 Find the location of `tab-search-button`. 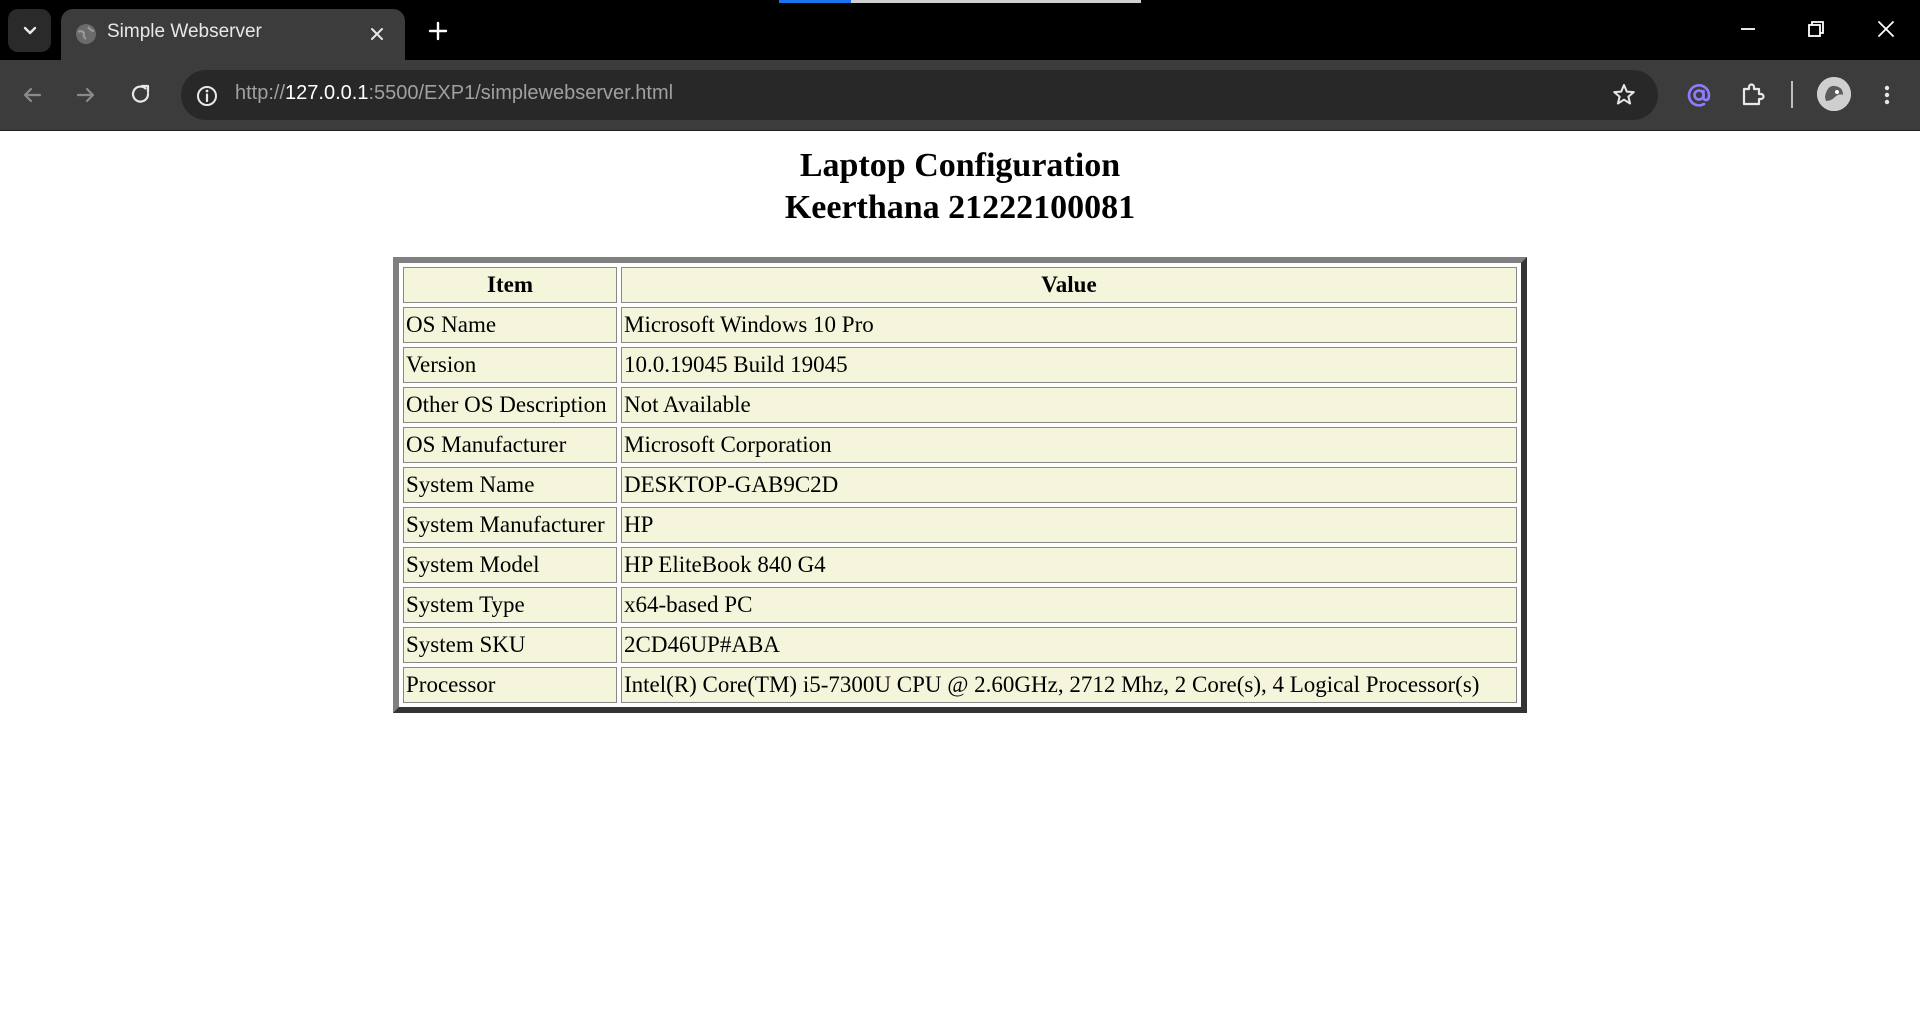

tab-search-button is located at coordinates (29, 30).